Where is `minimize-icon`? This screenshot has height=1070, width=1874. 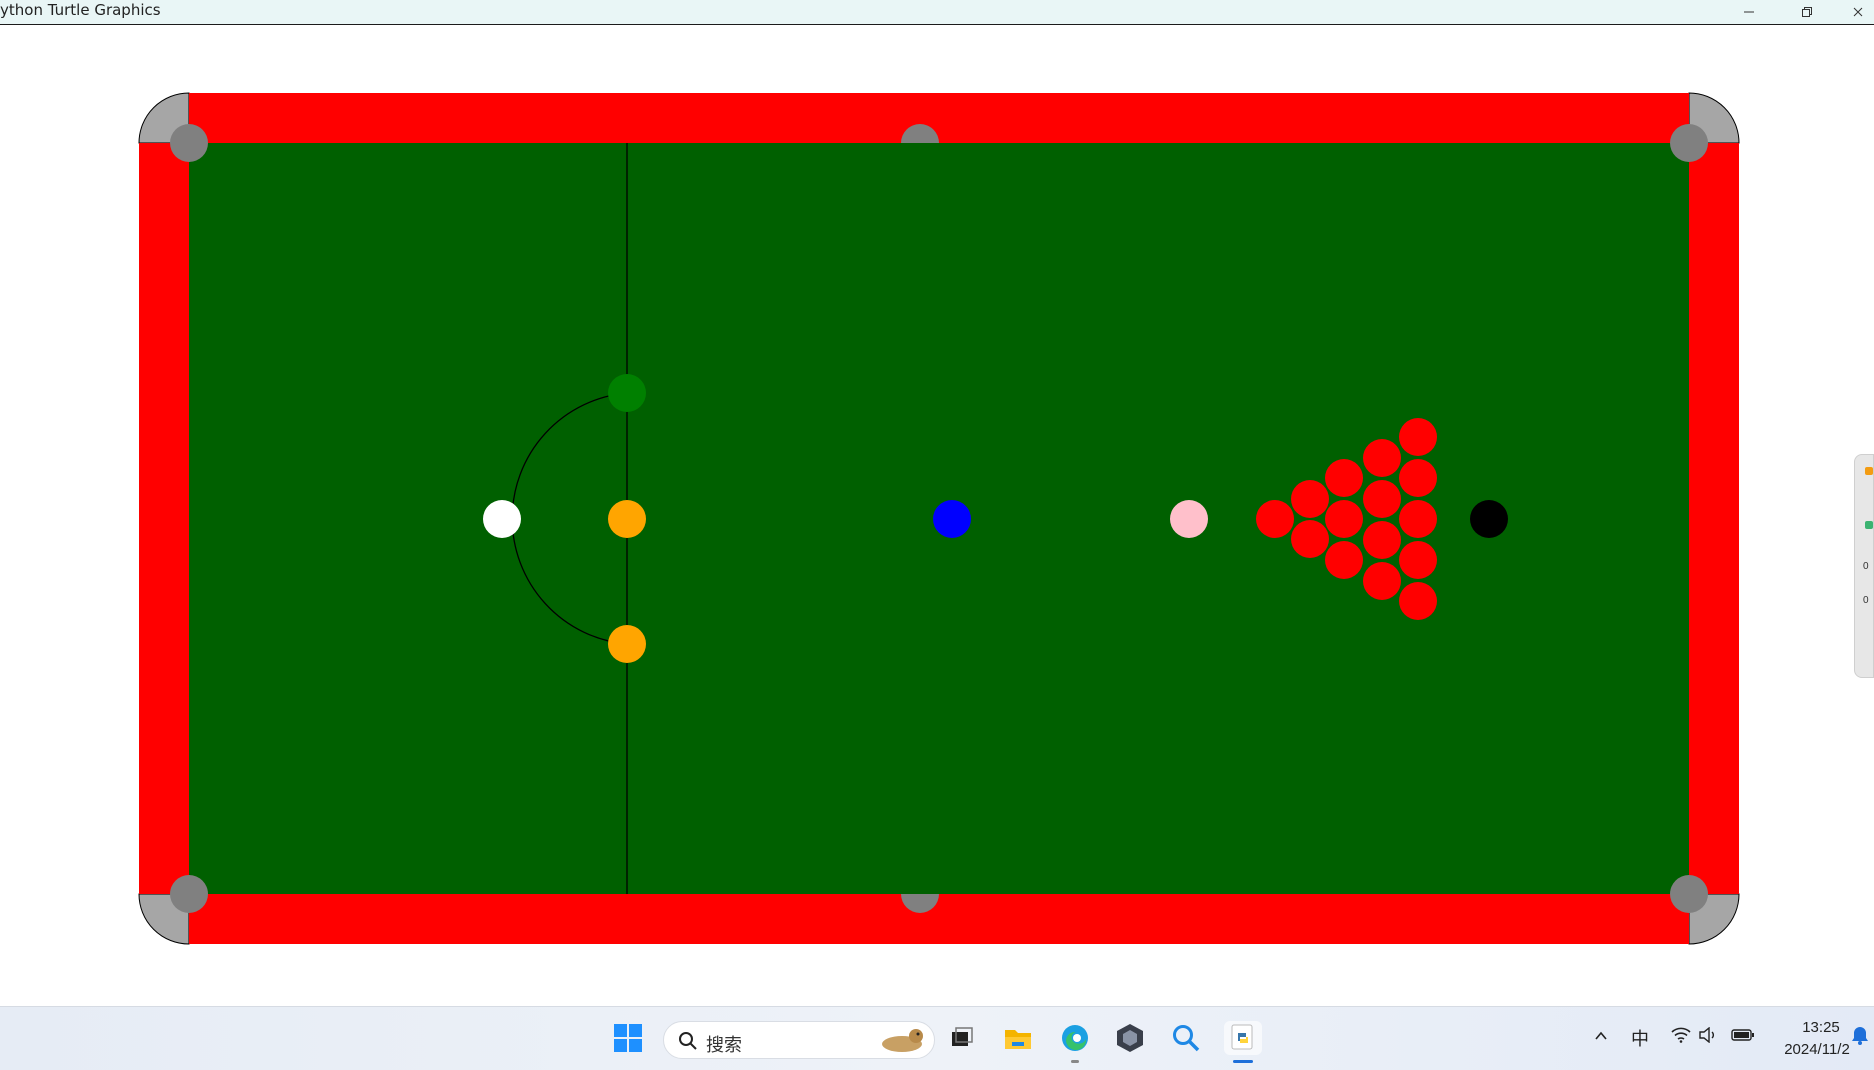
minimize-icon is located at coordinates (1749, 12).